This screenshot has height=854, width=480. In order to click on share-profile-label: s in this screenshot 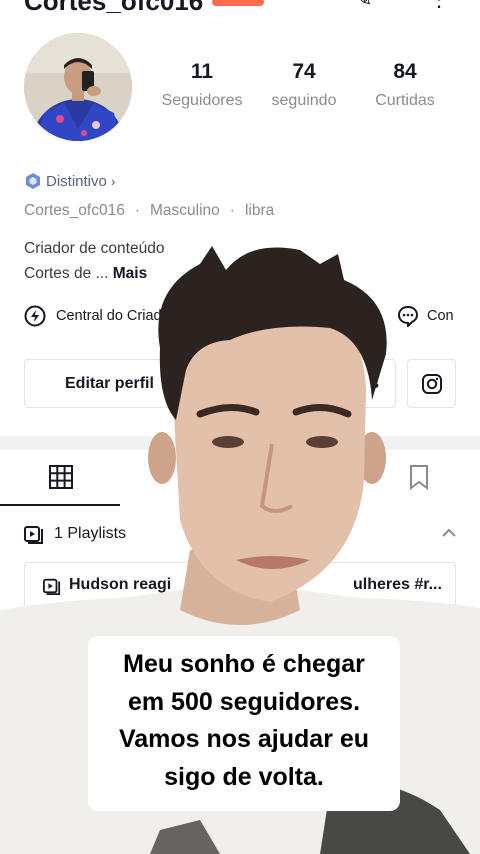, I will do `click(374, 383)`.